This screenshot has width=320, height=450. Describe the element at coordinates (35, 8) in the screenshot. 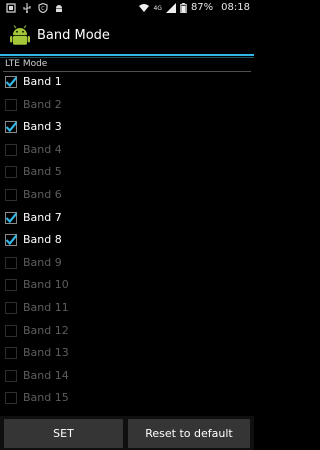

I see `status-bar-left-icons: C` at that location.